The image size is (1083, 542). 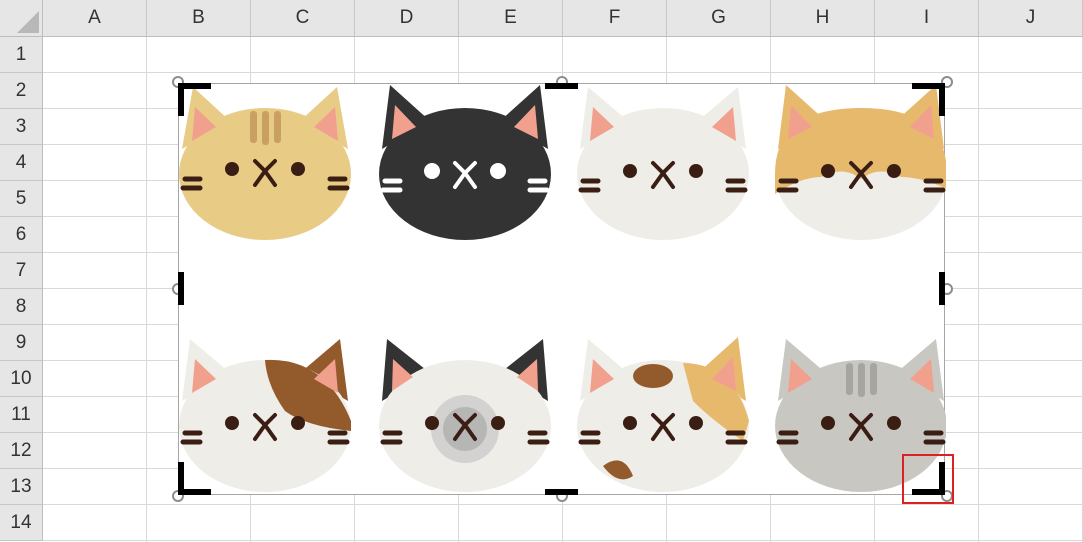 I want to click on row-header-14: 14, so click(x=21, y=523).